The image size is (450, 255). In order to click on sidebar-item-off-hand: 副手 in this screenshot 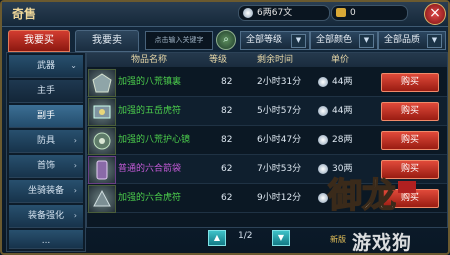, I will do `click(46, 116)`.